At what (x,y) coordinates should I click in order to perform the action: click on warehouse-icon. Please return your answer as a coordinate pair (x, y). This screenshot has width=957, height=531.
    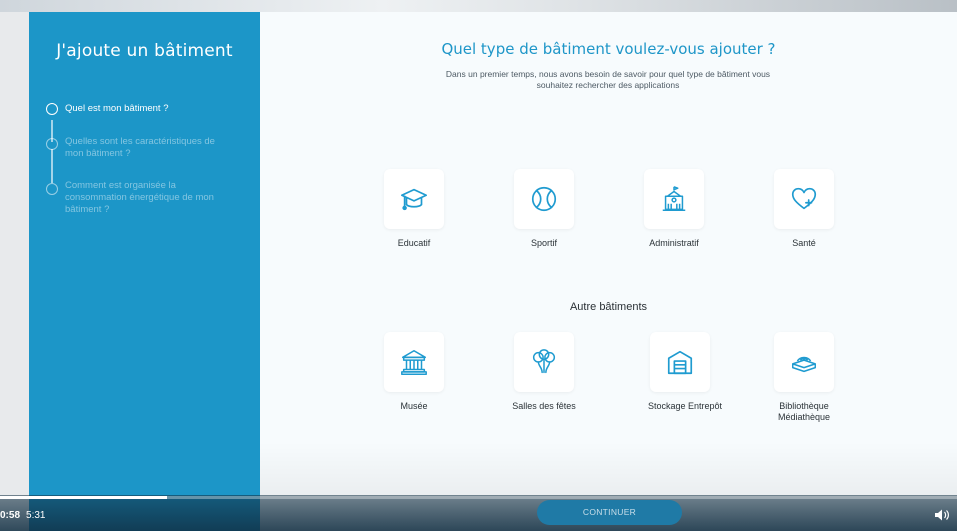
    Looking at the image, I should click on (680, 362).